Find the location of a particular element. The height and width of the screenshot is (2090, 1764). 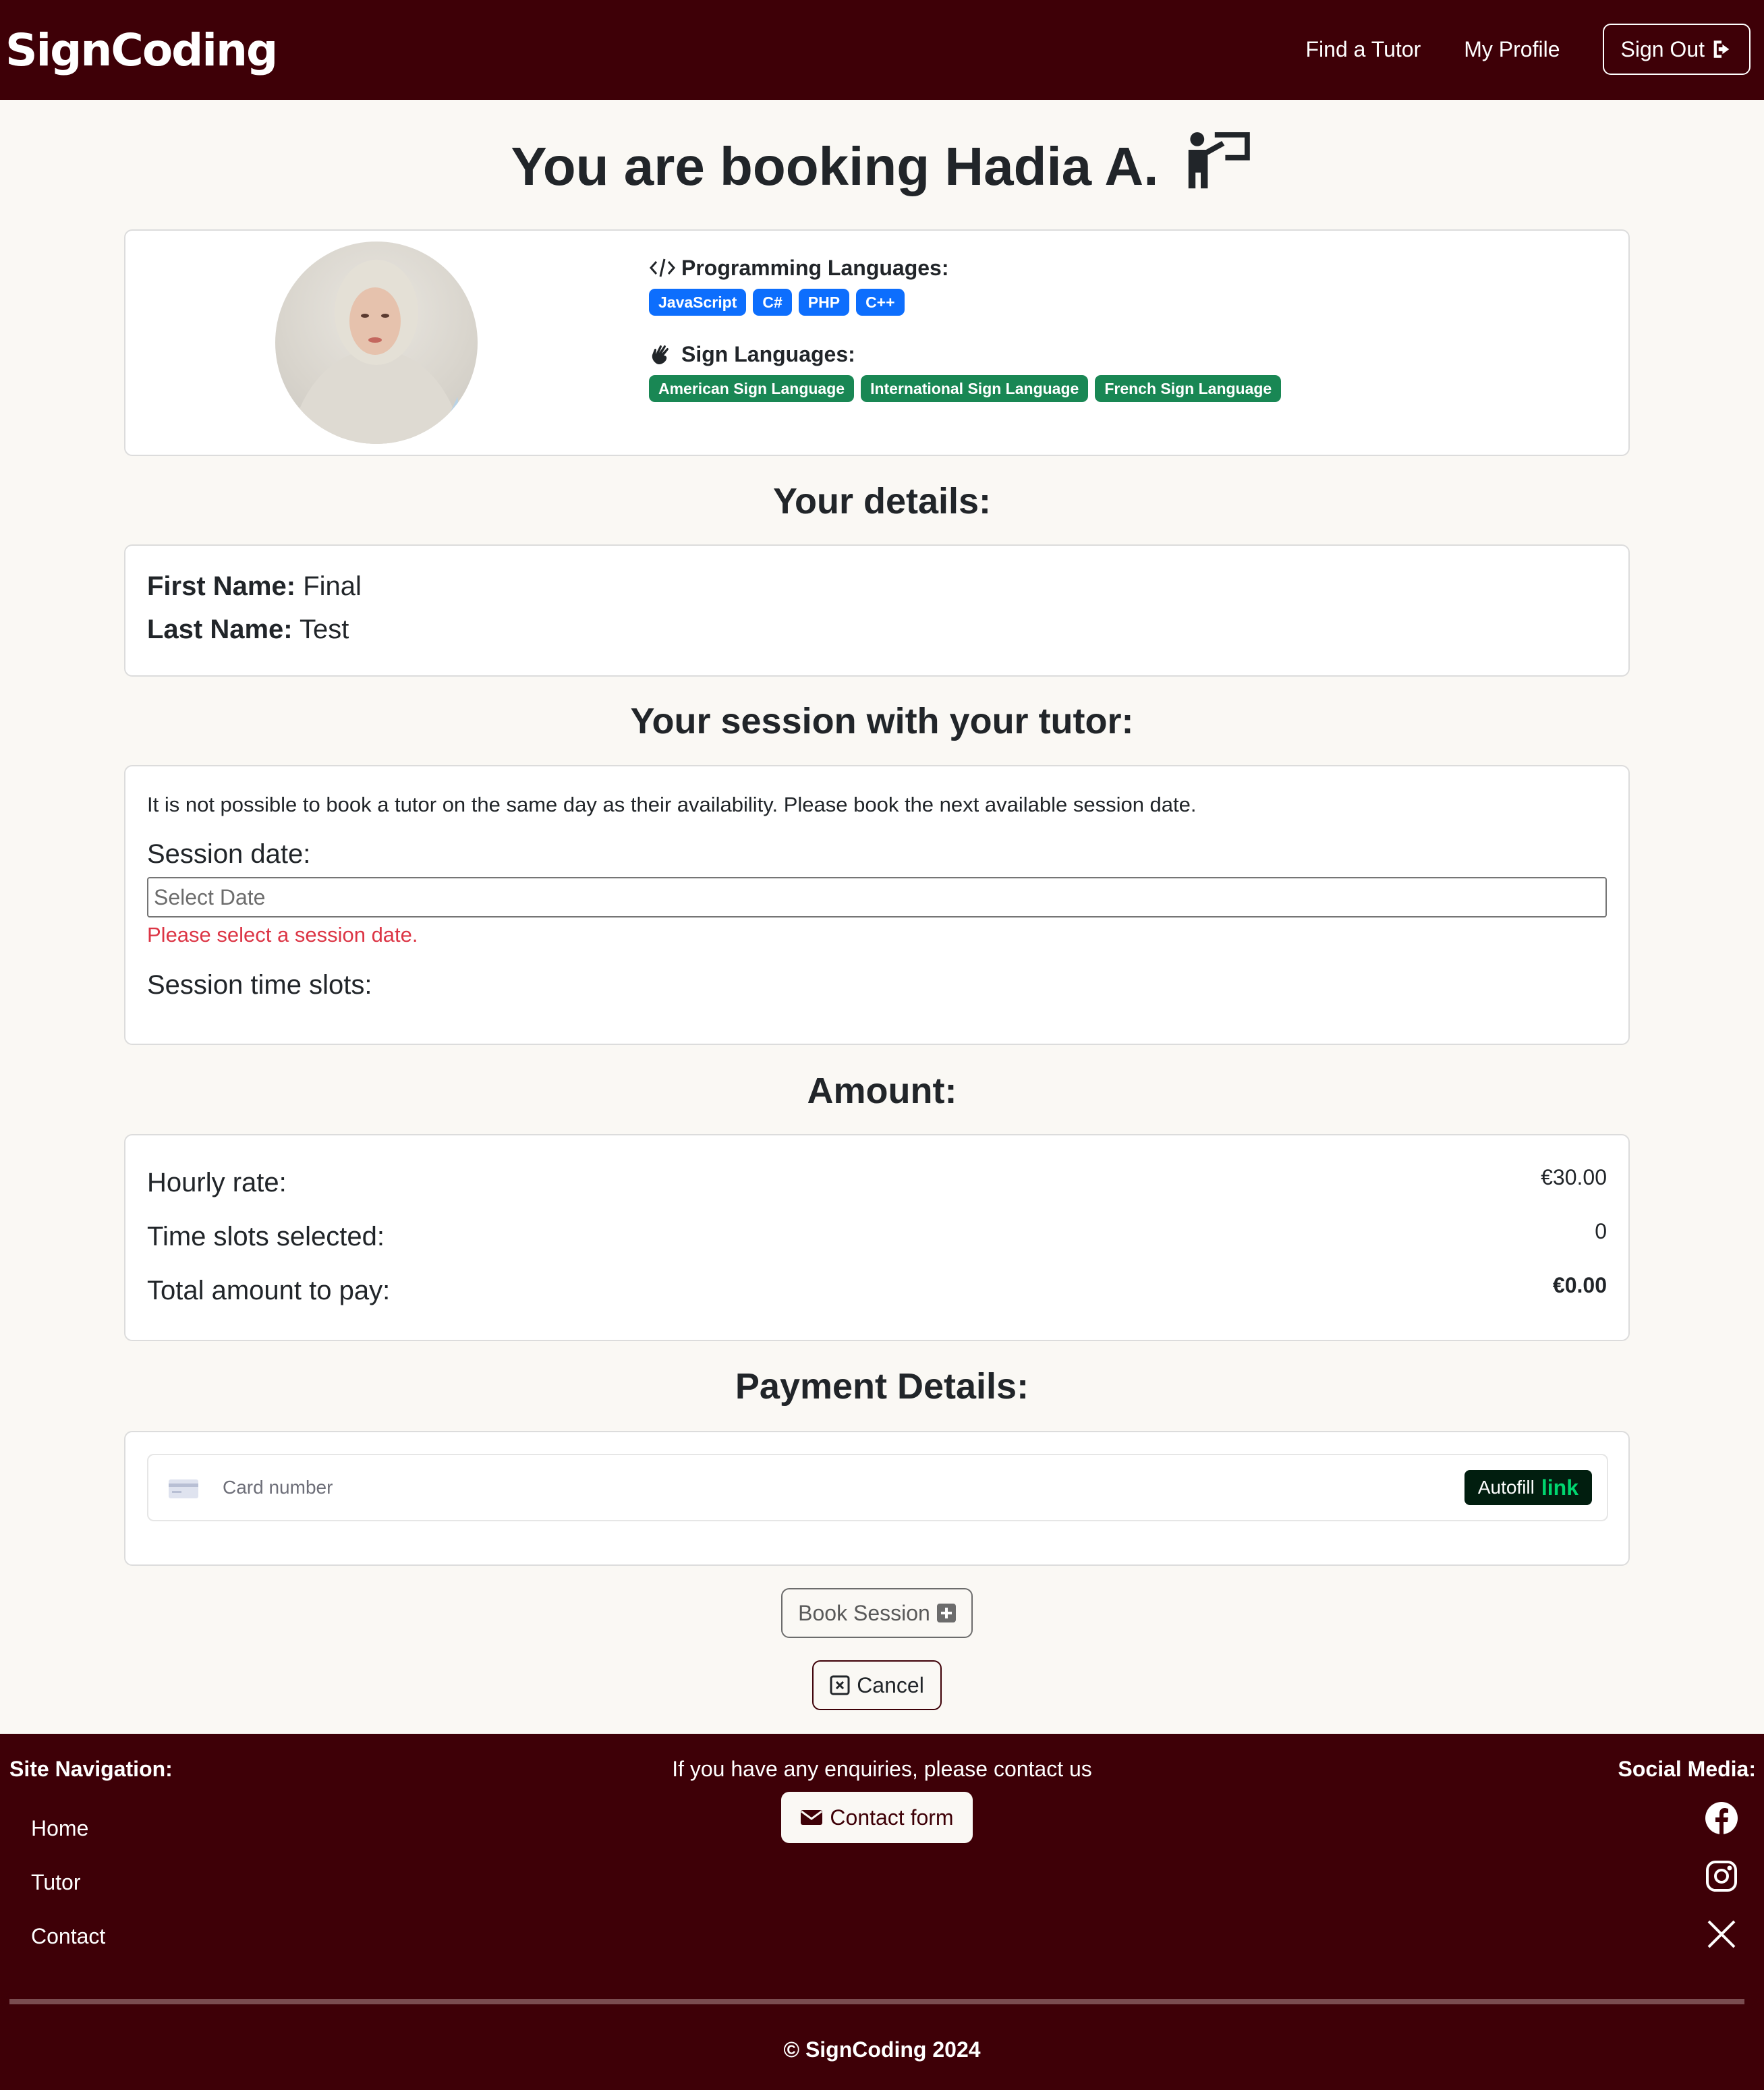

book-session-button: Book Session is located at coordinates (877, 1613).